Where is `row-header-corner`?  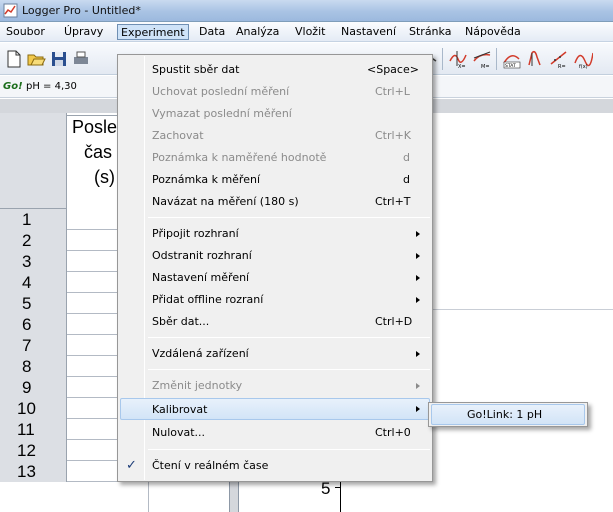
row-header-corner is located at coordinates (33, 161).